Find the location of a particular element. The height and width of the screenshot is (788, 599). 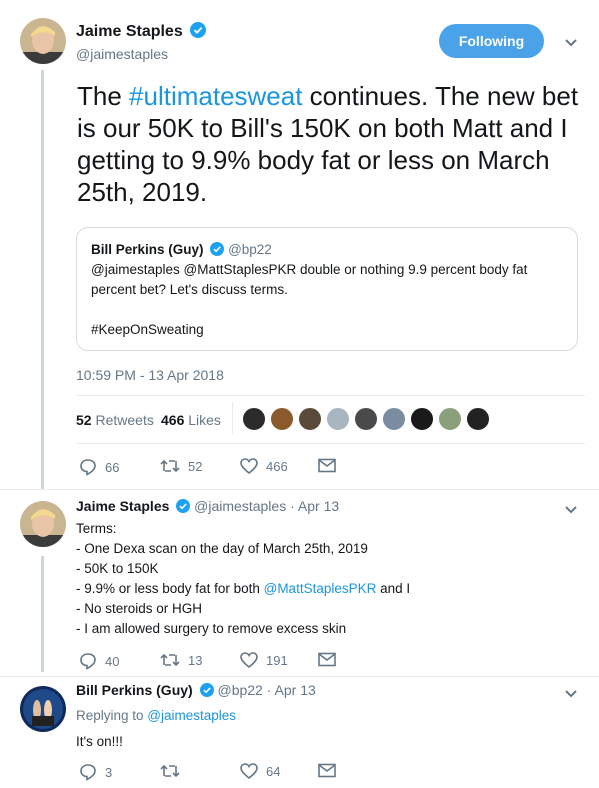

hashtag-link: #ultimatesweat is located at coordinates (215, 96).